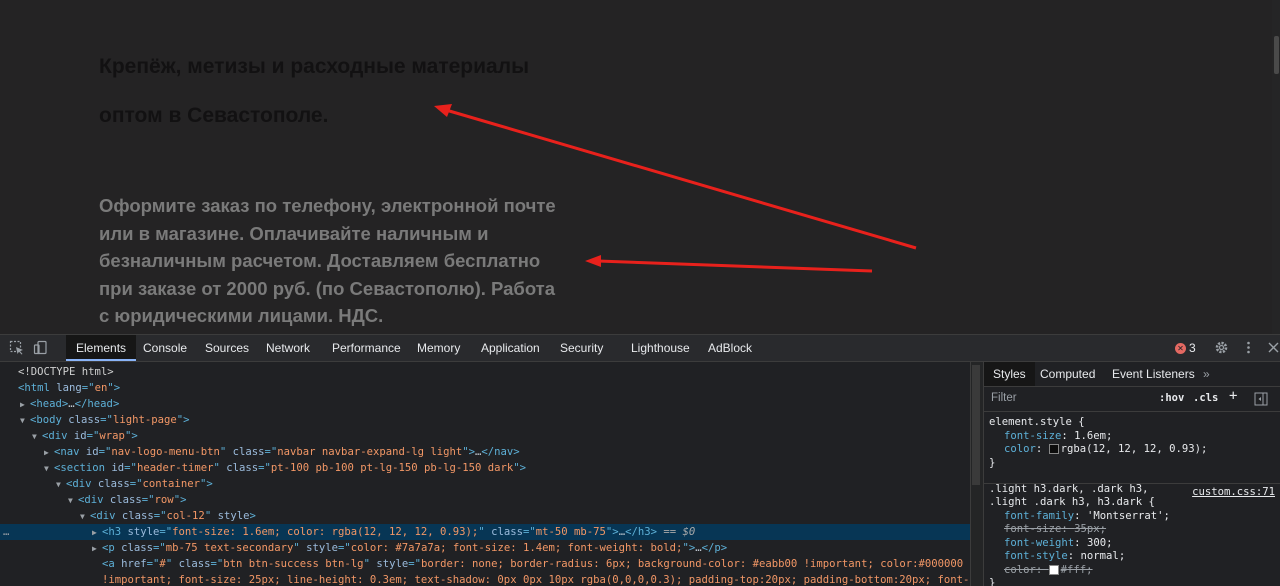 The width and height of the screenshot is (1280, 586). Describe the element at coordinates (1009, 374) in the screenshot. I see `tab-styles: Styles` at that location.